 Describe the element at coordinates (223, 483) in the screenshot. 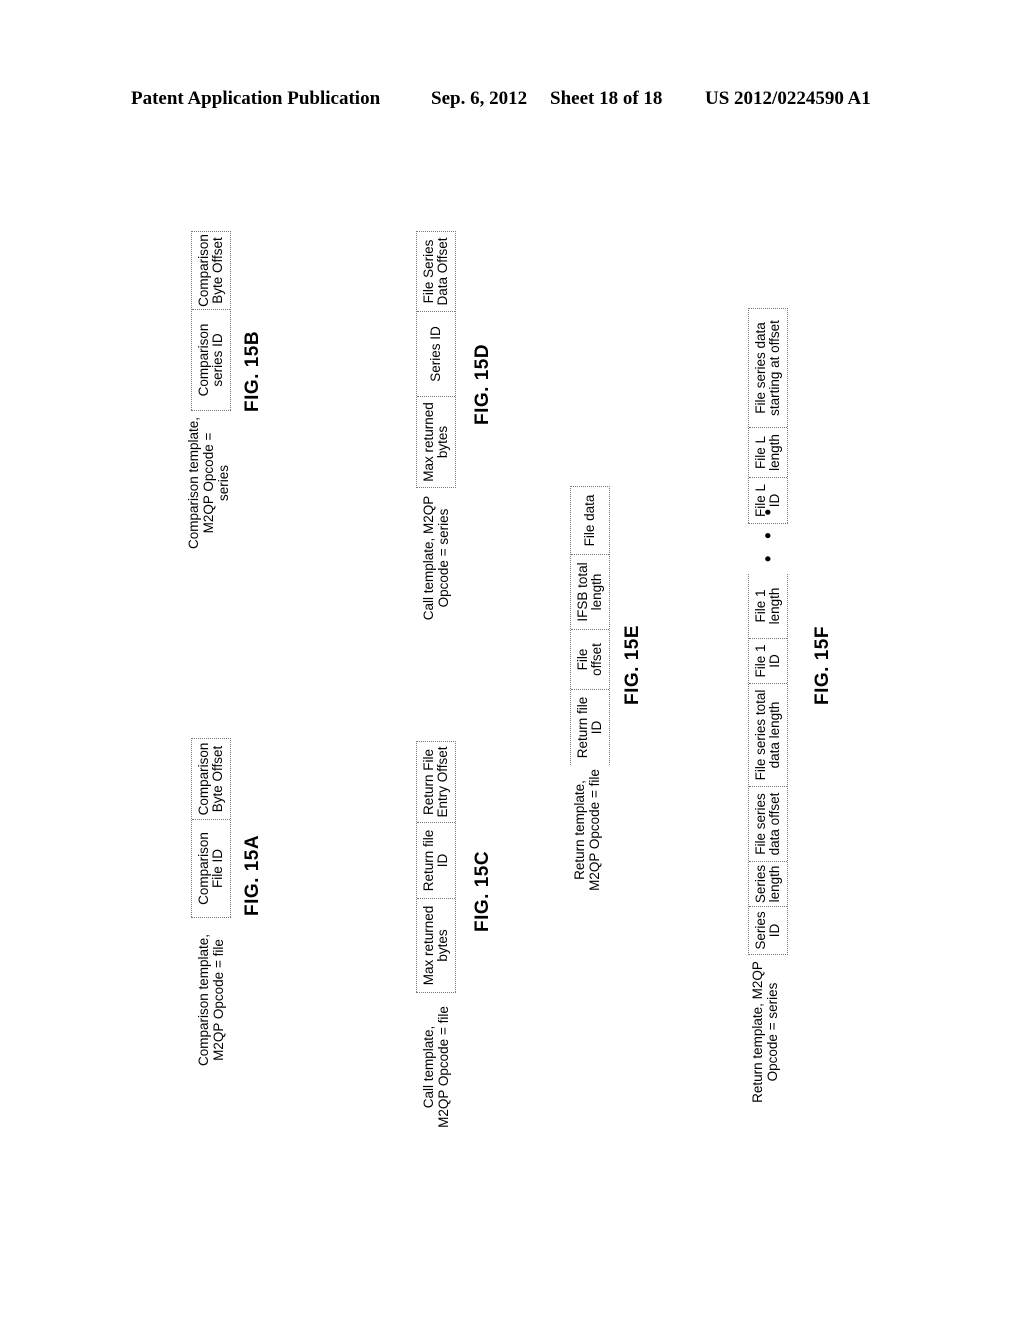

I see `label-line: series` at that location.